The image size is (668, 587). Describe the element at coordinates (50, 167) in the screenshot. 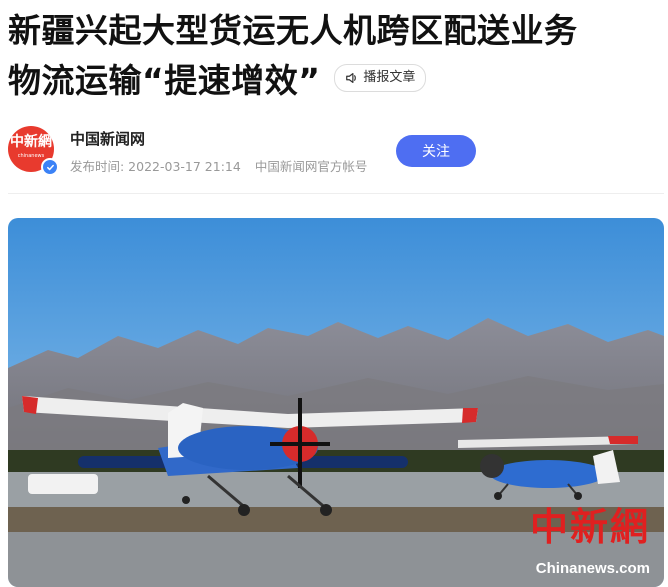

I see `verified-badge-icon` at that location.